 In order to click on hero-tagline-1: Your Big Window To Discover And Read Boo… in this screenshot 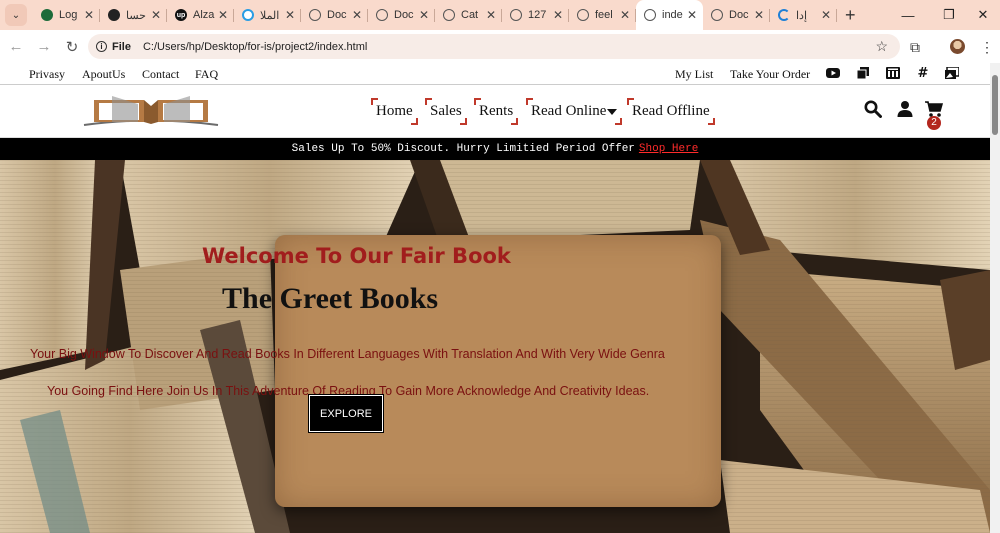, I will do `click(347, 354)`.